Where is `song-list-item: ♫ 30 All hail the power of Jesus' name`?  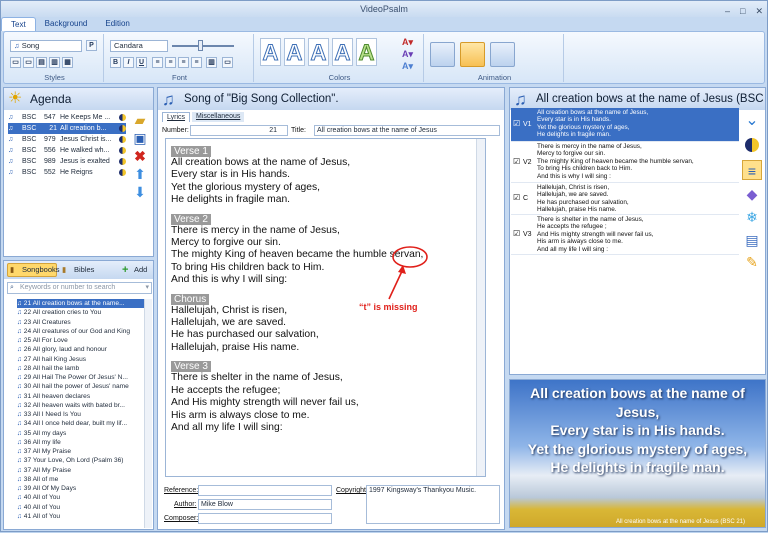
song-list-item: ♫ 30 All hail the power of Jesus' name is located at coordinates (82, 386).